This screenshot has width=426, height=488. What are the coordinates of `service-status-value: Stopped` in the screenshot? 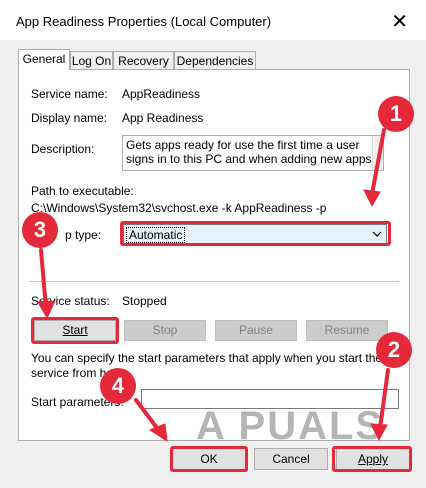 It's located at (144, 301).